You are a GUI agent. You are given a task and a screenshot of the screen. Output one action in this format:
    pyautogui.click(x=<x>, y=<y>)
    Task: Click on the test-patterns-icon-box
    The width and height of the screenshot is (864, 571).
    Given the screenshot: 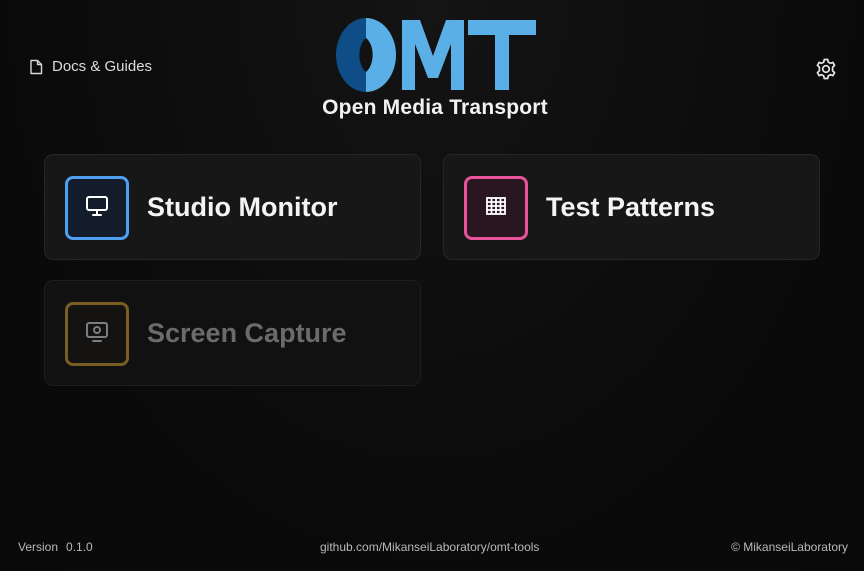 What is the action you would take?
    pyautogui.click(x=496, y=208)
    